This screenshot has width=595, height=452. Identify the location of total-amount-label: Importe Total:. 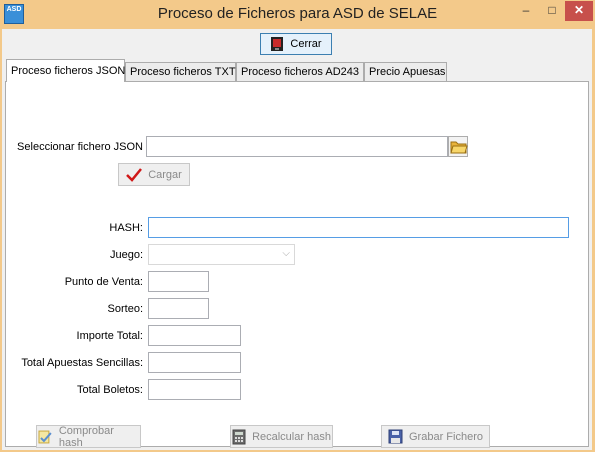
(109, 336).